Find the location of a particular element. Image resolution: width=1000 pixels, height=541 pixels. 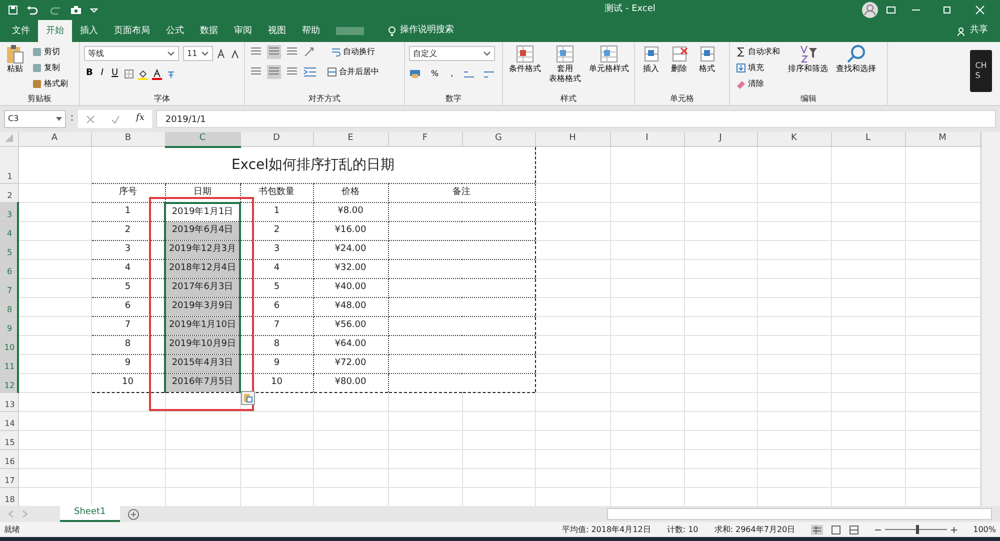

cut-button: 剪切 is located at coordinates (50, 52).